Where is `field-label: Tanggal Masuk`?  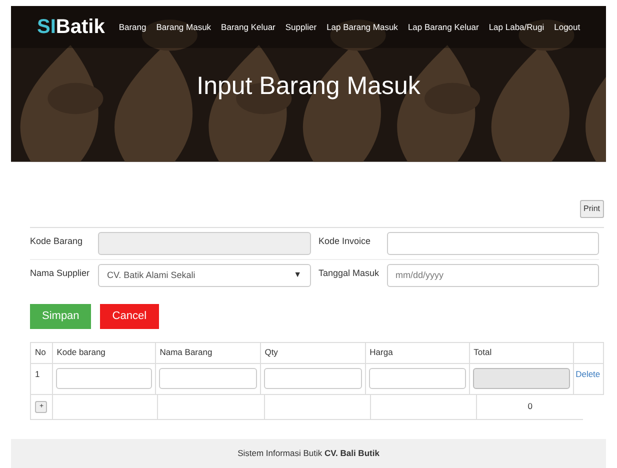 field-label: Tanggal Masuk is located at coordinates (348, 273).